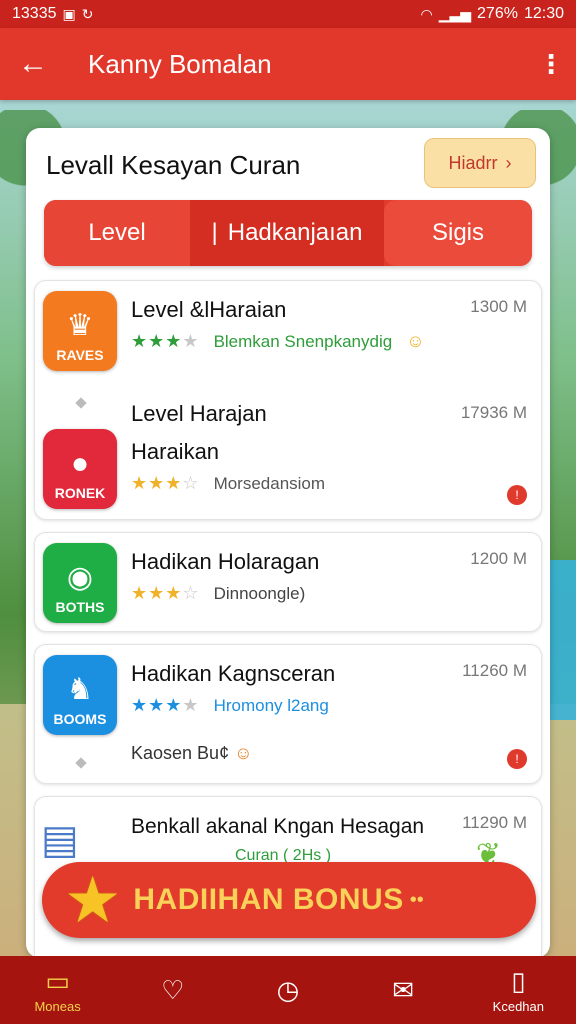  What do you see at coordinates (551, 64) in the screenshot?
I see `more-options-icon: ⋮` at bounding box center [551, 64].